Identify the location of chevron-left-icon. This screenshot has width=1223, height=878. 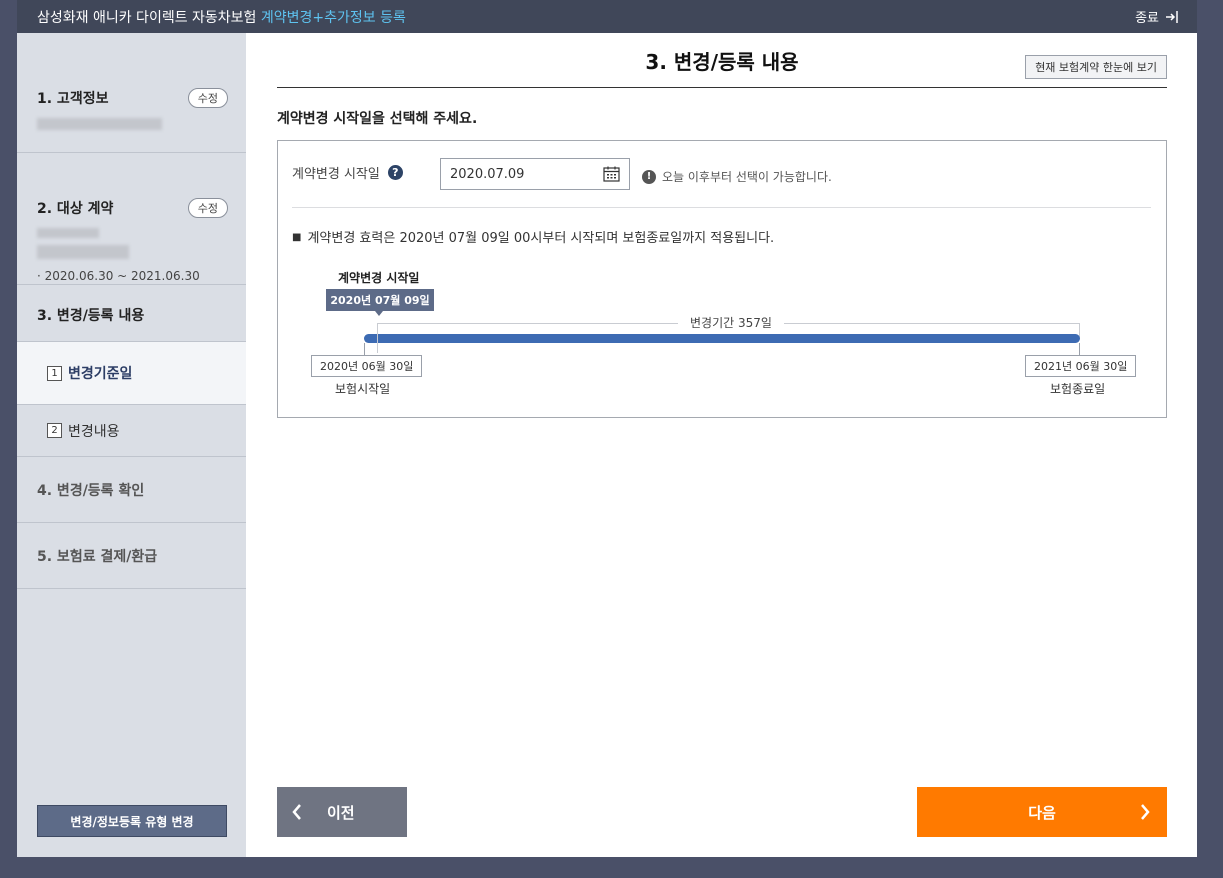
(296, 812).